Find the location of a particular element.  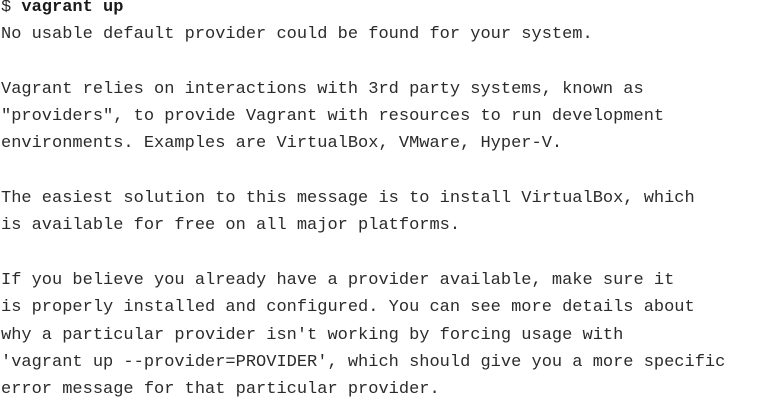

command-text: vagrant up is located at coordinates (72, 8).